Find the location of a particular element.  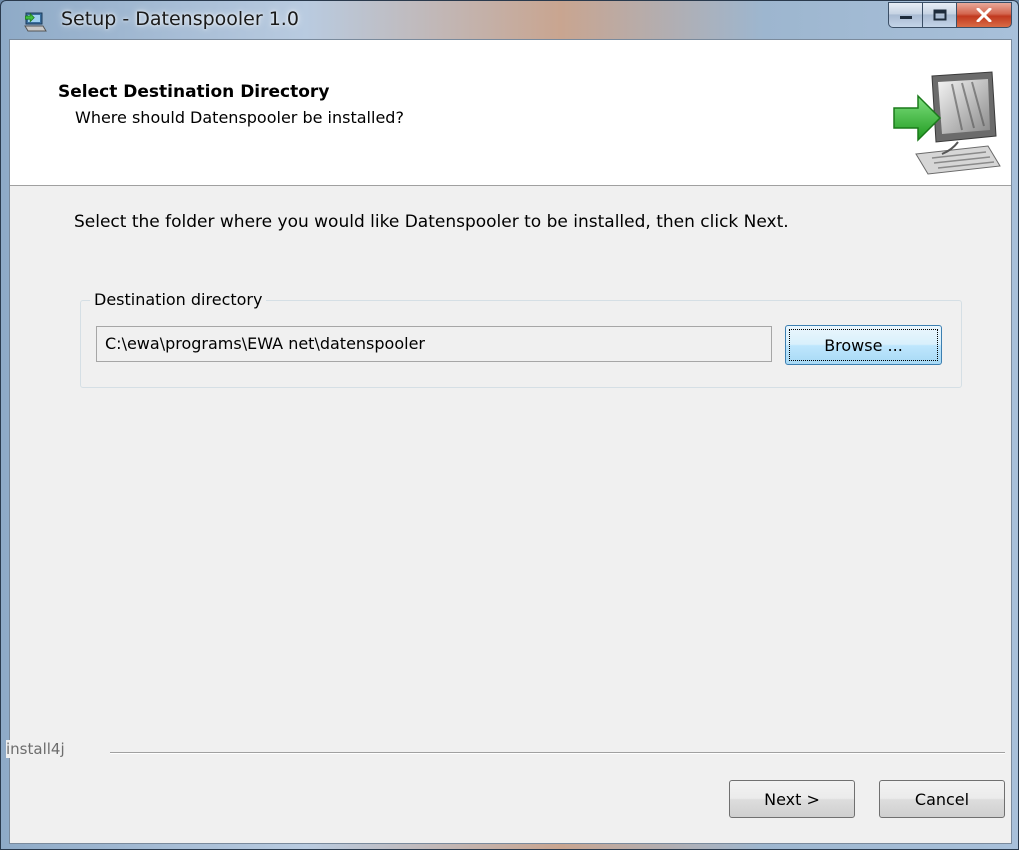

brand-label: install4j is located at coordinates (38, 749).